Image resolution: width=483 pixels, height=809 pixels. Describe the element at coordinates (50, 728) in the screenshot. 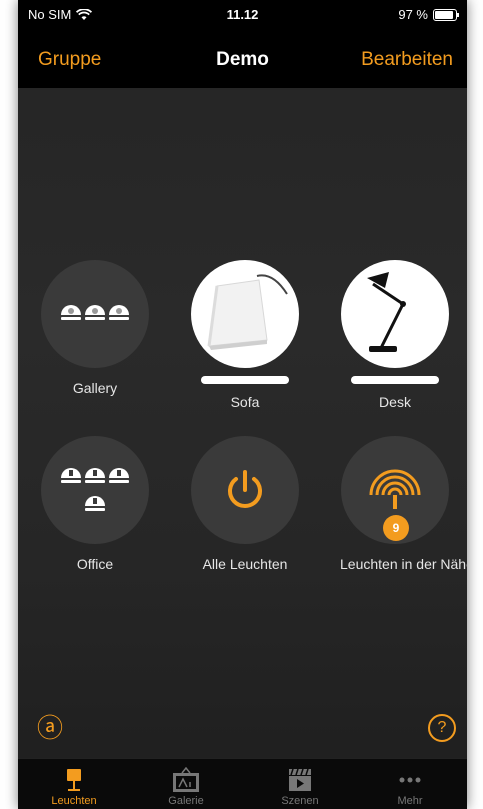

I see `account-icon: ⓐ` at that location.